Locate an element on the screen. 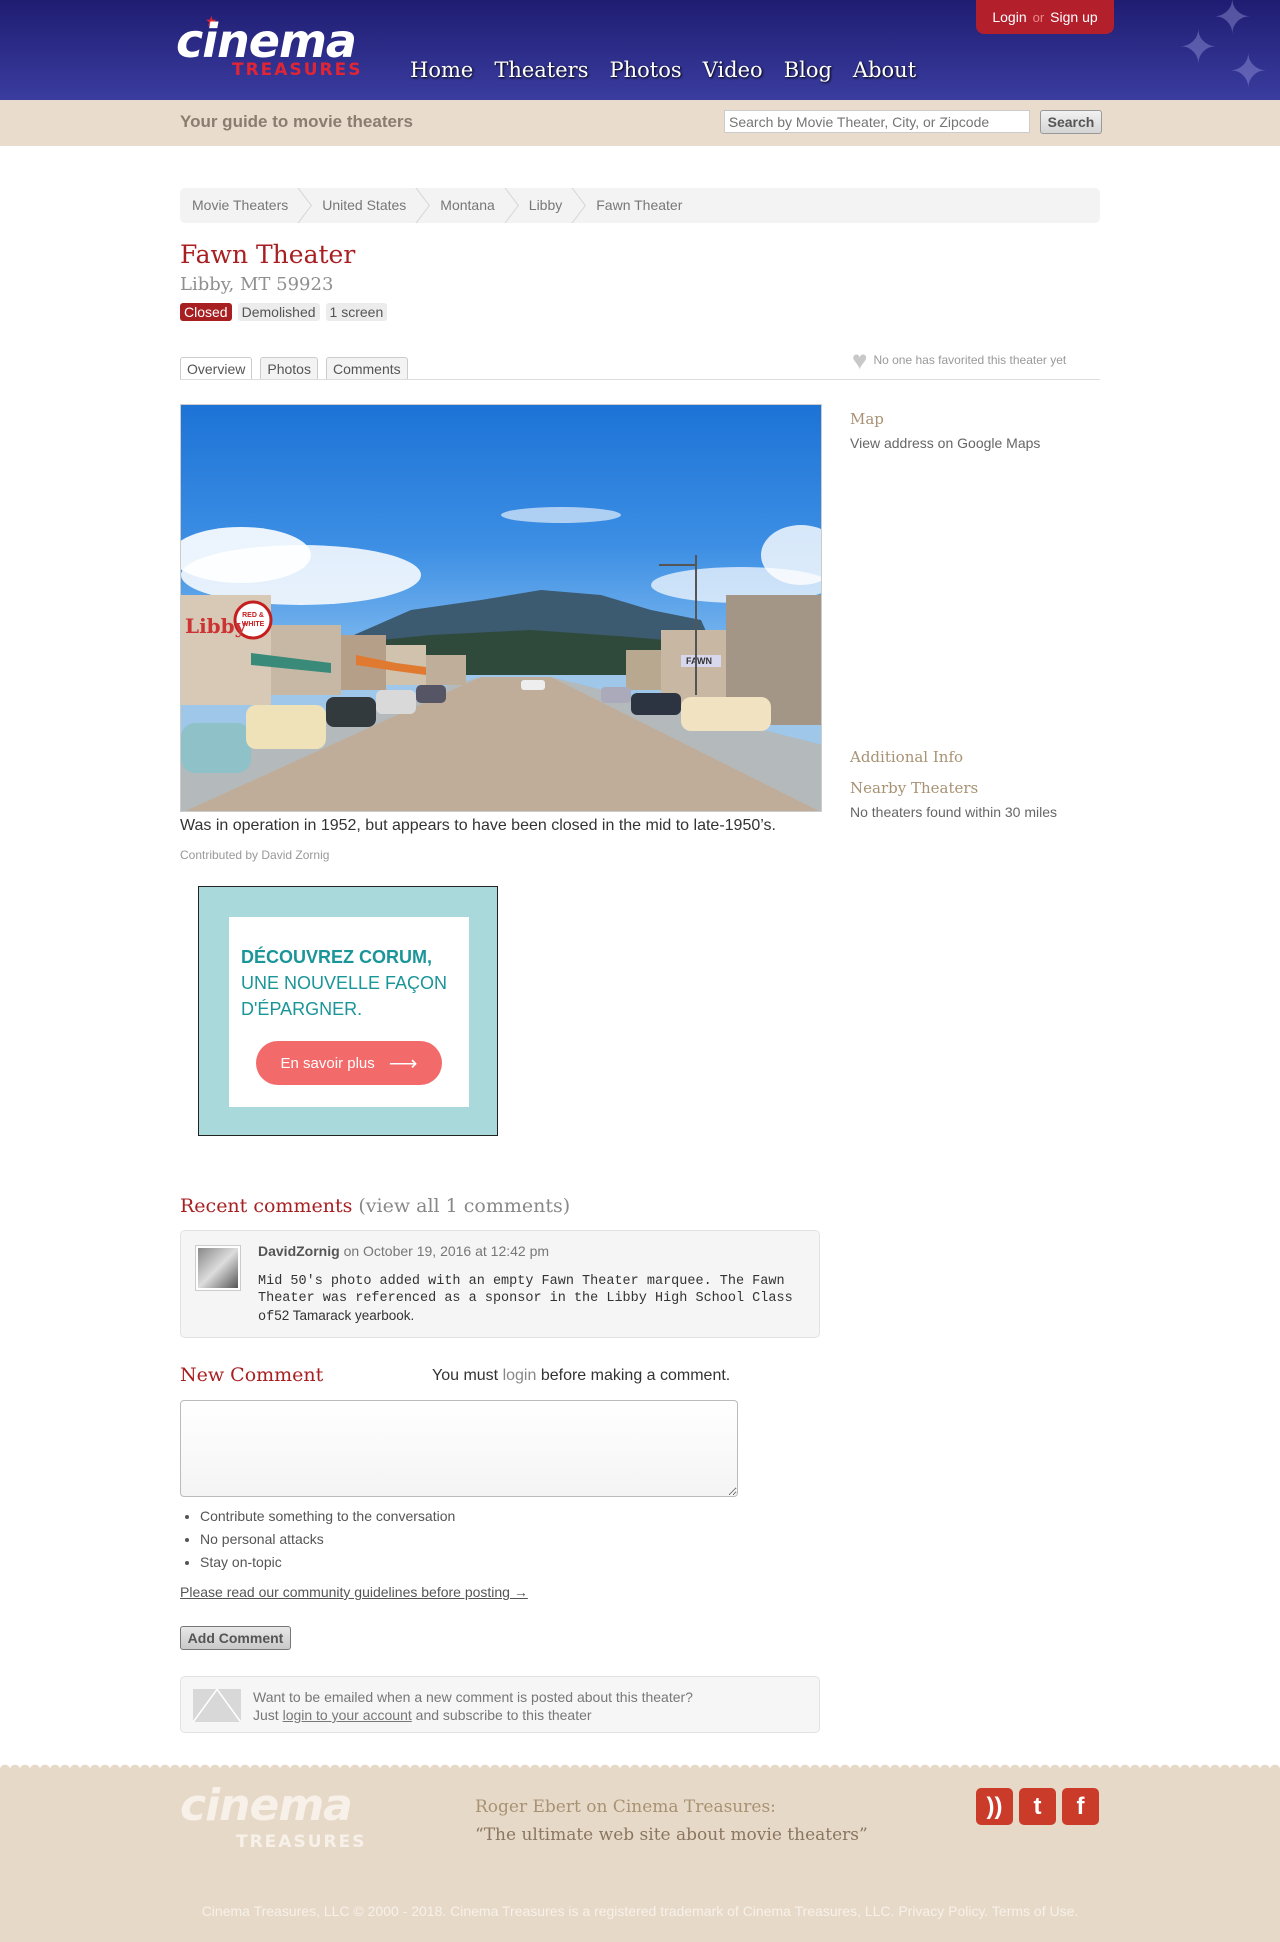 Image resolution: width=1280 pixels, height=1942 pixels. login-link: Login is located at coordinates (1009, 17).